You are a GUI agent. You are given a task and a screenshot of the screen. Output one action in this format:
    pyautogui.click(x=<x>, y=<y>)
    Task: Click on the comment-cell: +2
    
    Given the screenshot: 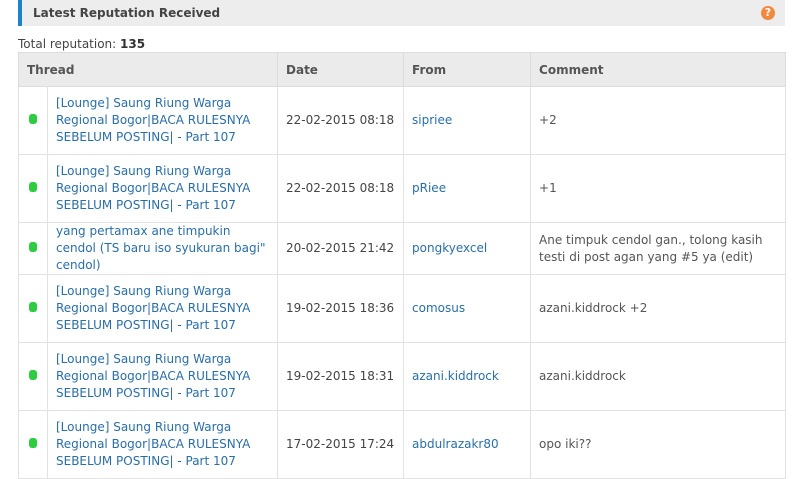 What is the action you would take?
    pyautogui.click(x=658, y=120)
    